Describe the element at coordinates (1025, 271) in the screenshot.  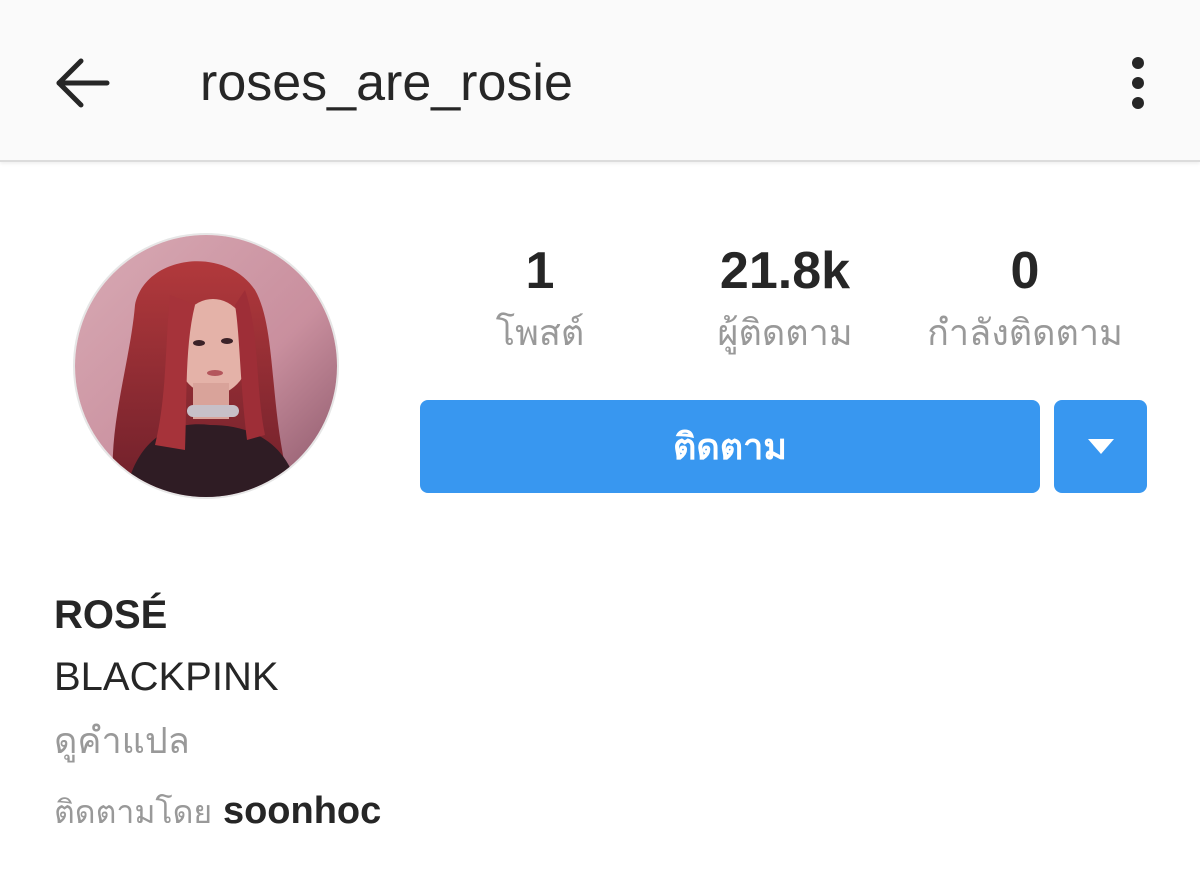
I see `following-count: 0` at that location.